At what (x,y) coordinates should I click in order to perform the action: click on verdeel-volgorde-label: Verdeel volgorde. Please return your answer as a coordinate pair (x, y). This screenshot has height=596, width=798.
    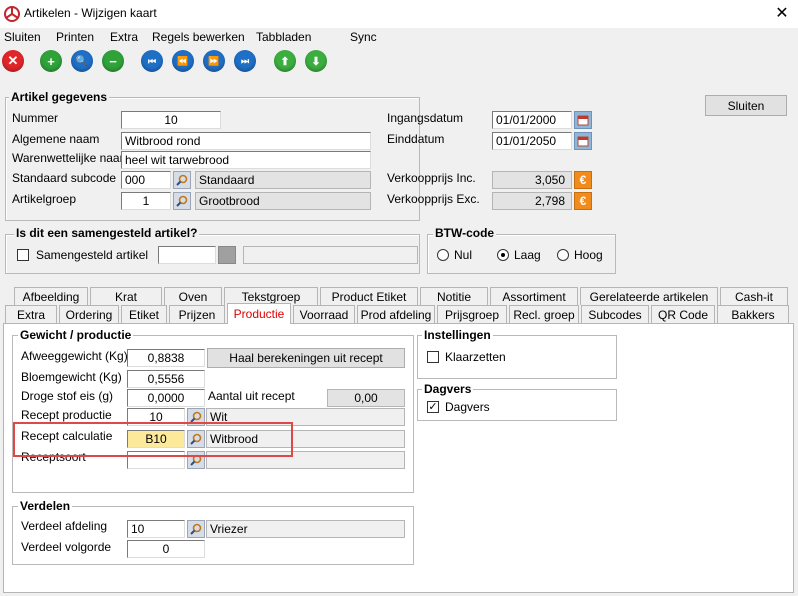
    Looking at the image, I should click on (66, 547).